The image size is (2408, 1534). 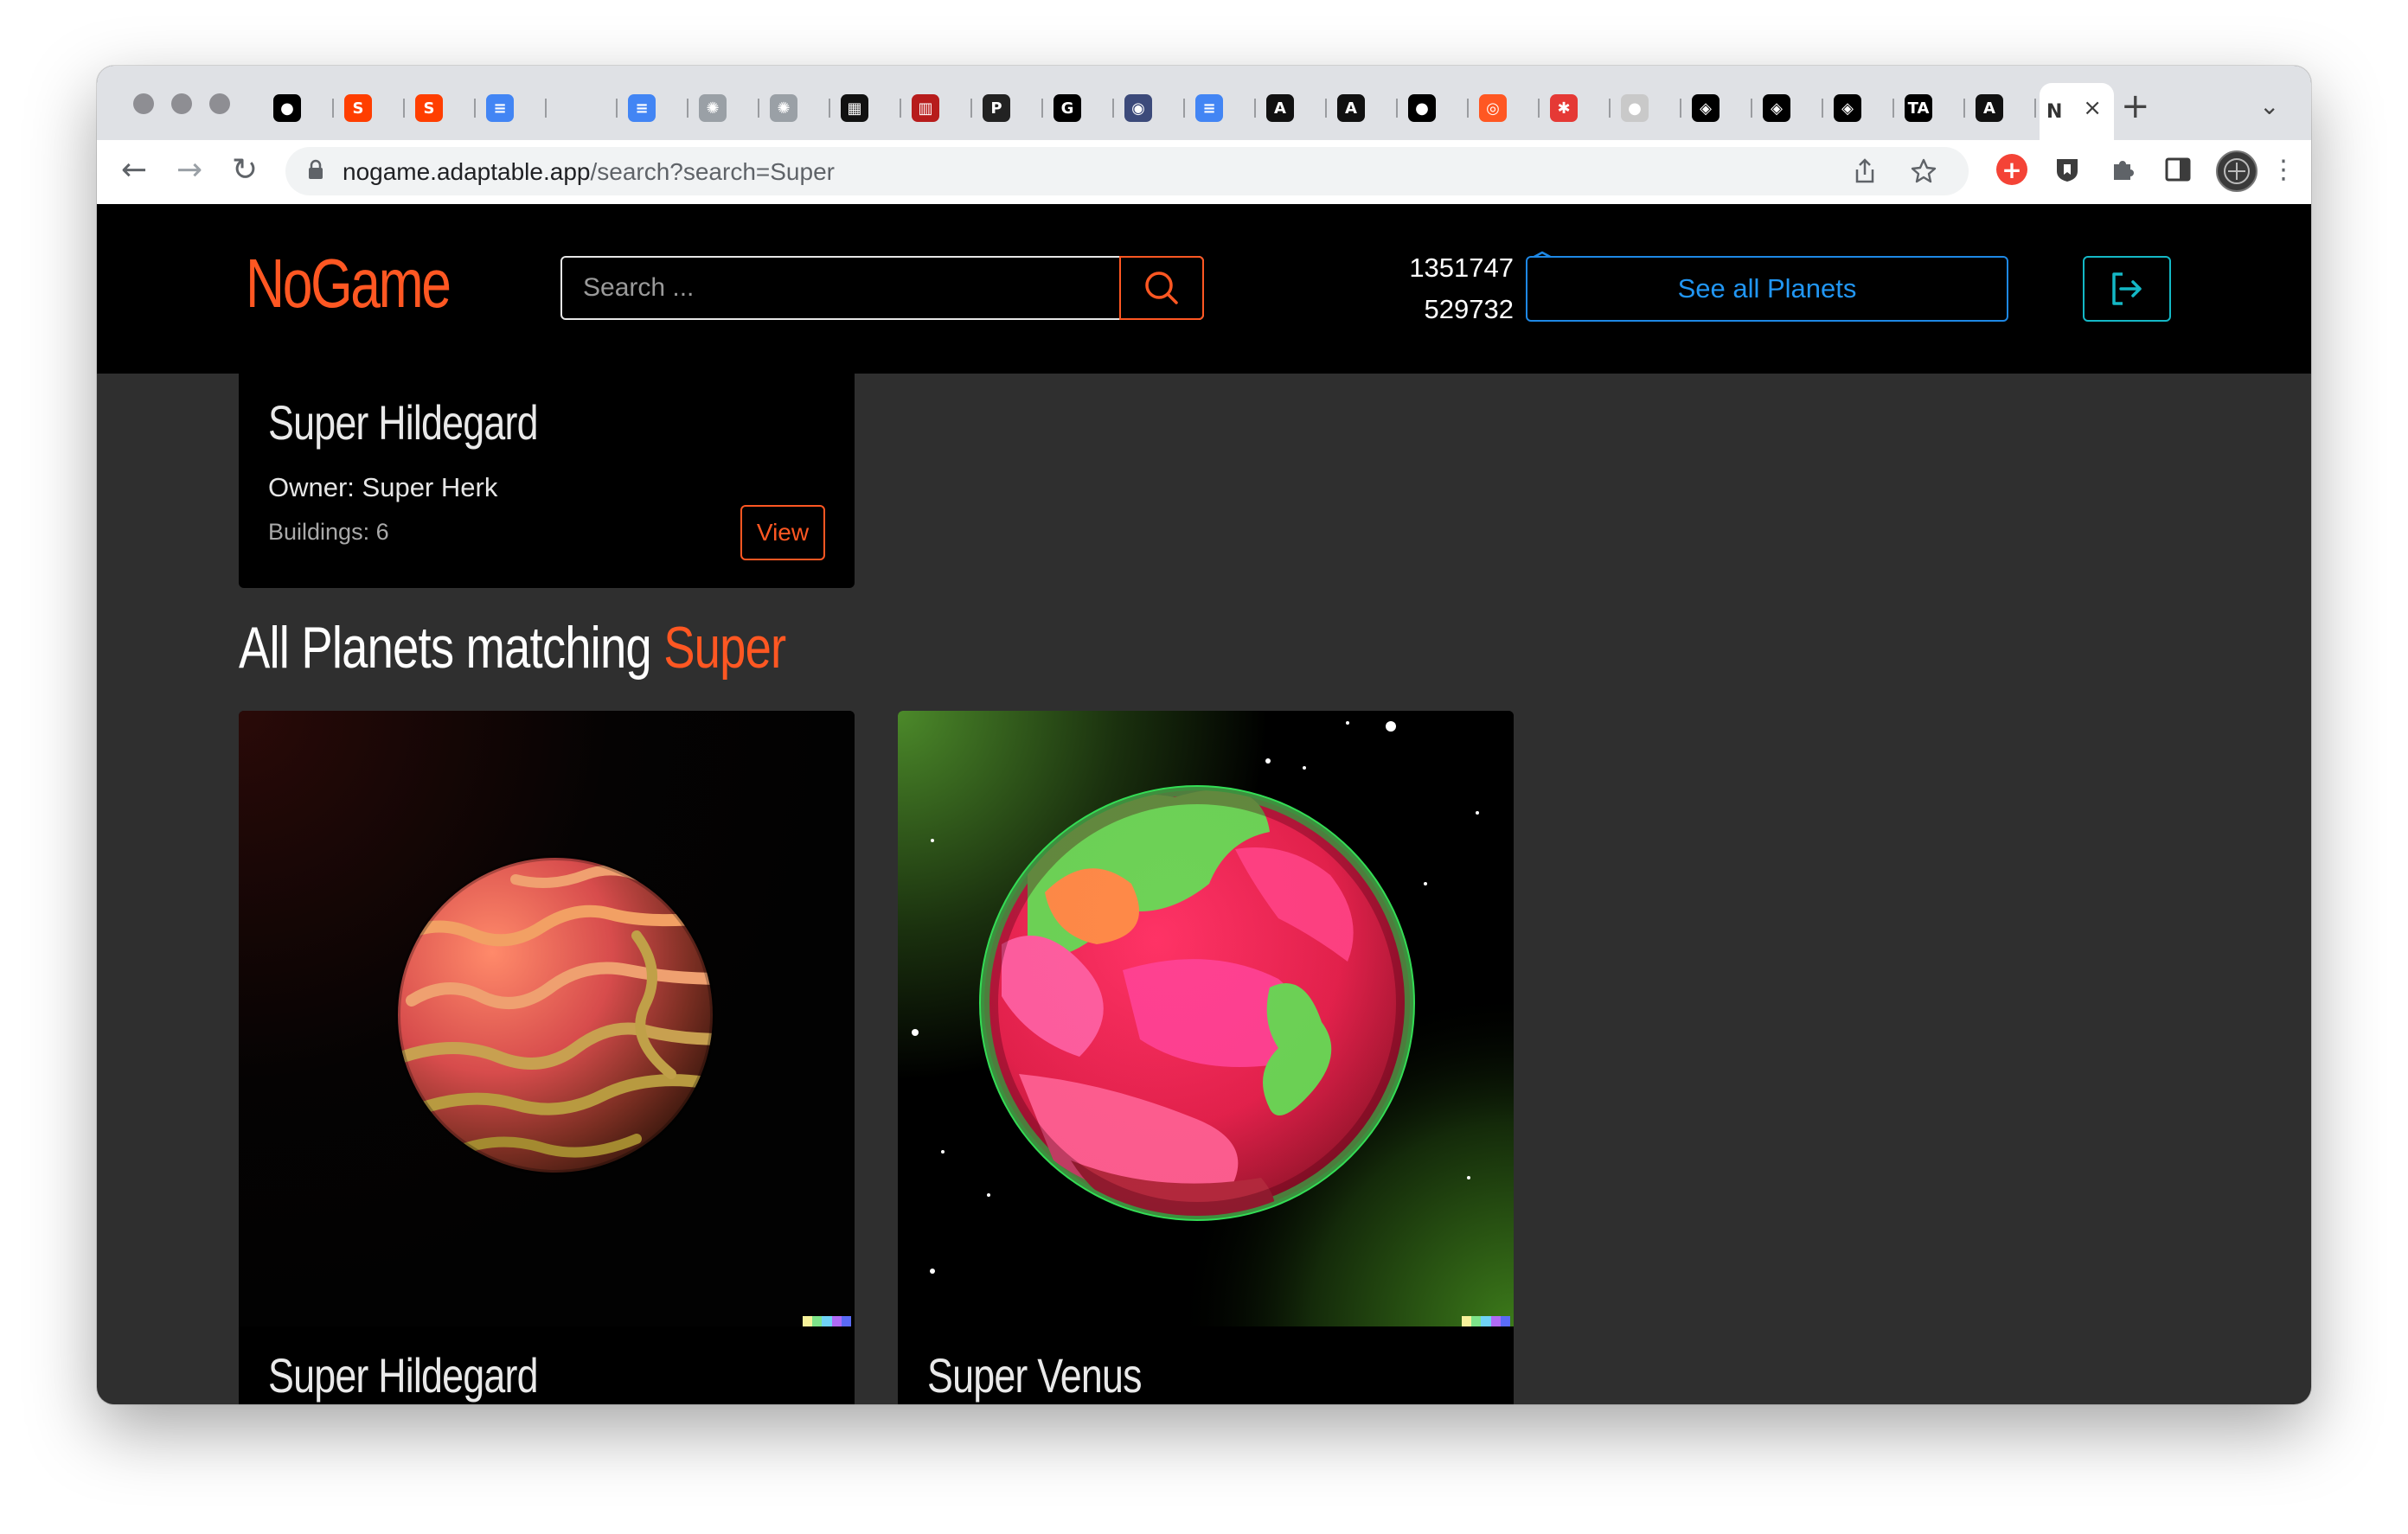 I want to click on tab-search-button: ⌄, so click(x=2269, y=106).